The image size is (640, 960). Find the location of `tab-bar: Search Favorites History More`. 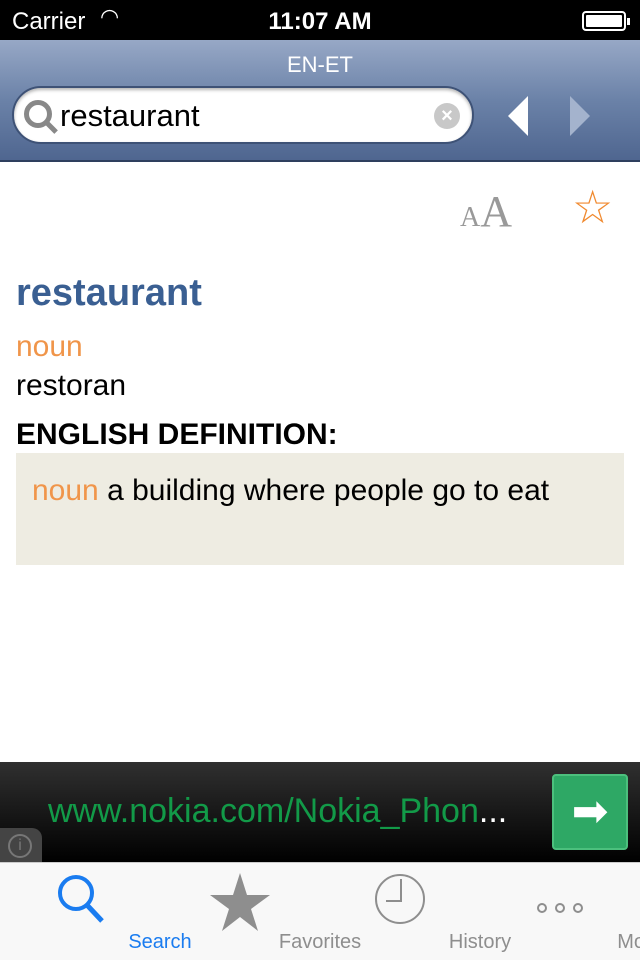

tab-bar: Search Favorites History More is located at coordinates (320, 911).